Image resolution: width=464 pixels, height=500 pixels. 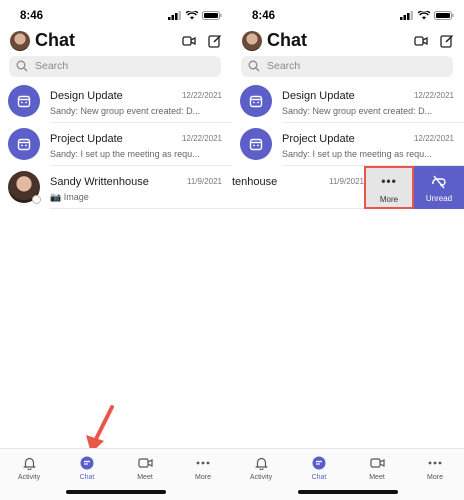 What do you see at coordinates (36, 199) in the screenshot?
I see `presence-indicator` at bounding box center [36, 199].